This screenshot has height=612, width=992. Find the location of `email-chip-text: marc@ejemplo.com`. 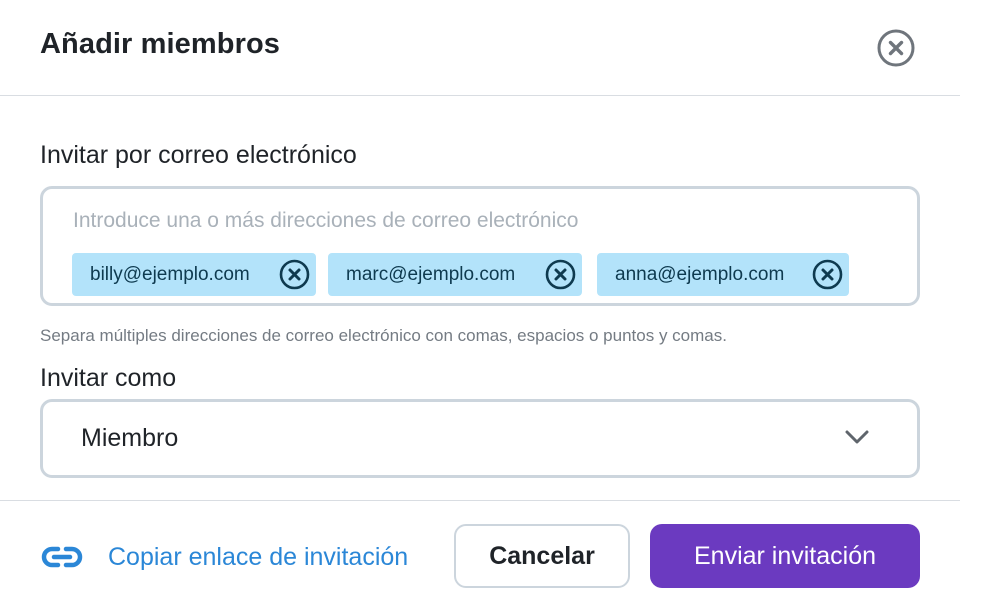

email-chip-text: marc@ejemplo.com is located at coordinates (431, 274).